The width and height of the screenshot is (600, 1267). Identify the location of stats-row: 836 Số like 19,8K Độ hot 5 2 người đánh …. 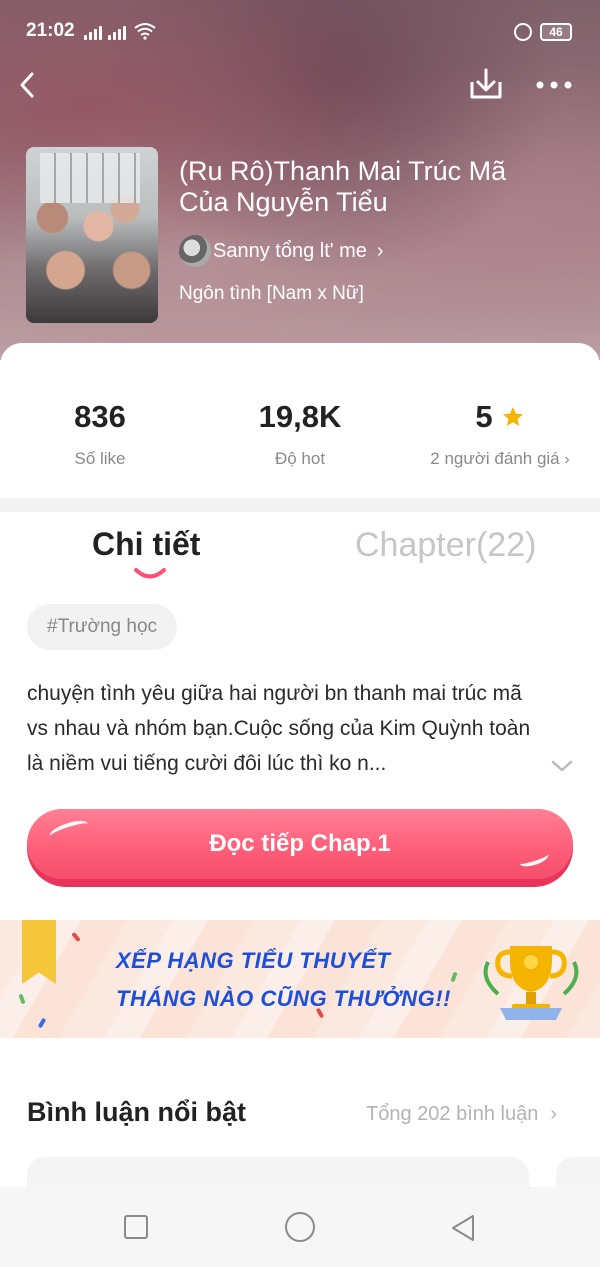
(300, 420).